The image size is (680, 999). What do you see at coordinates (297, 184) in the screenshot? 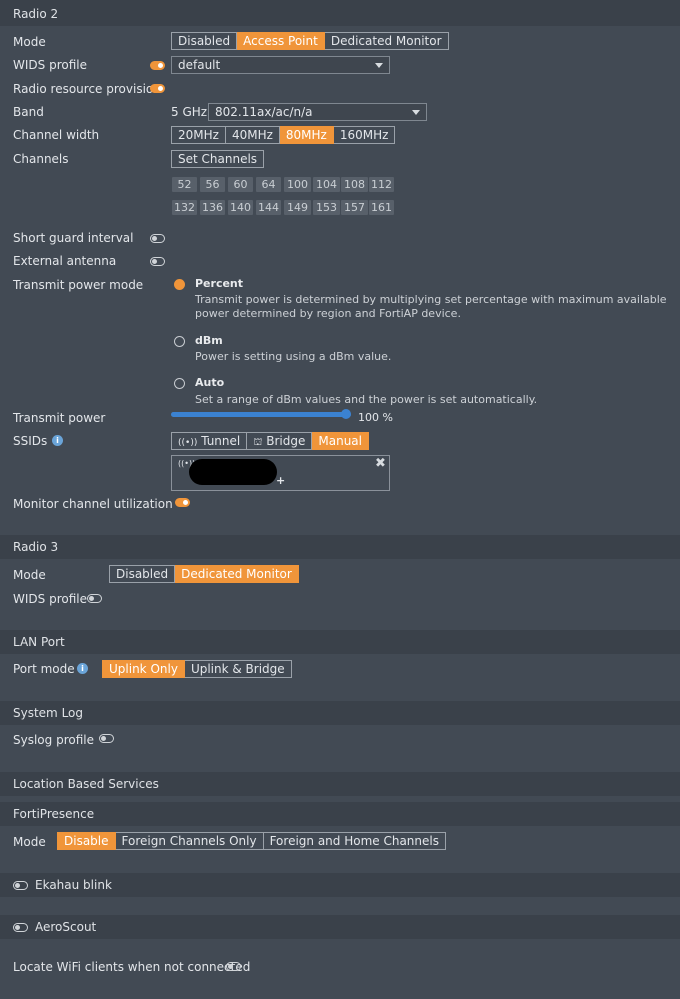
I see `channel-chip: 100` at bounding box center [297, 184].